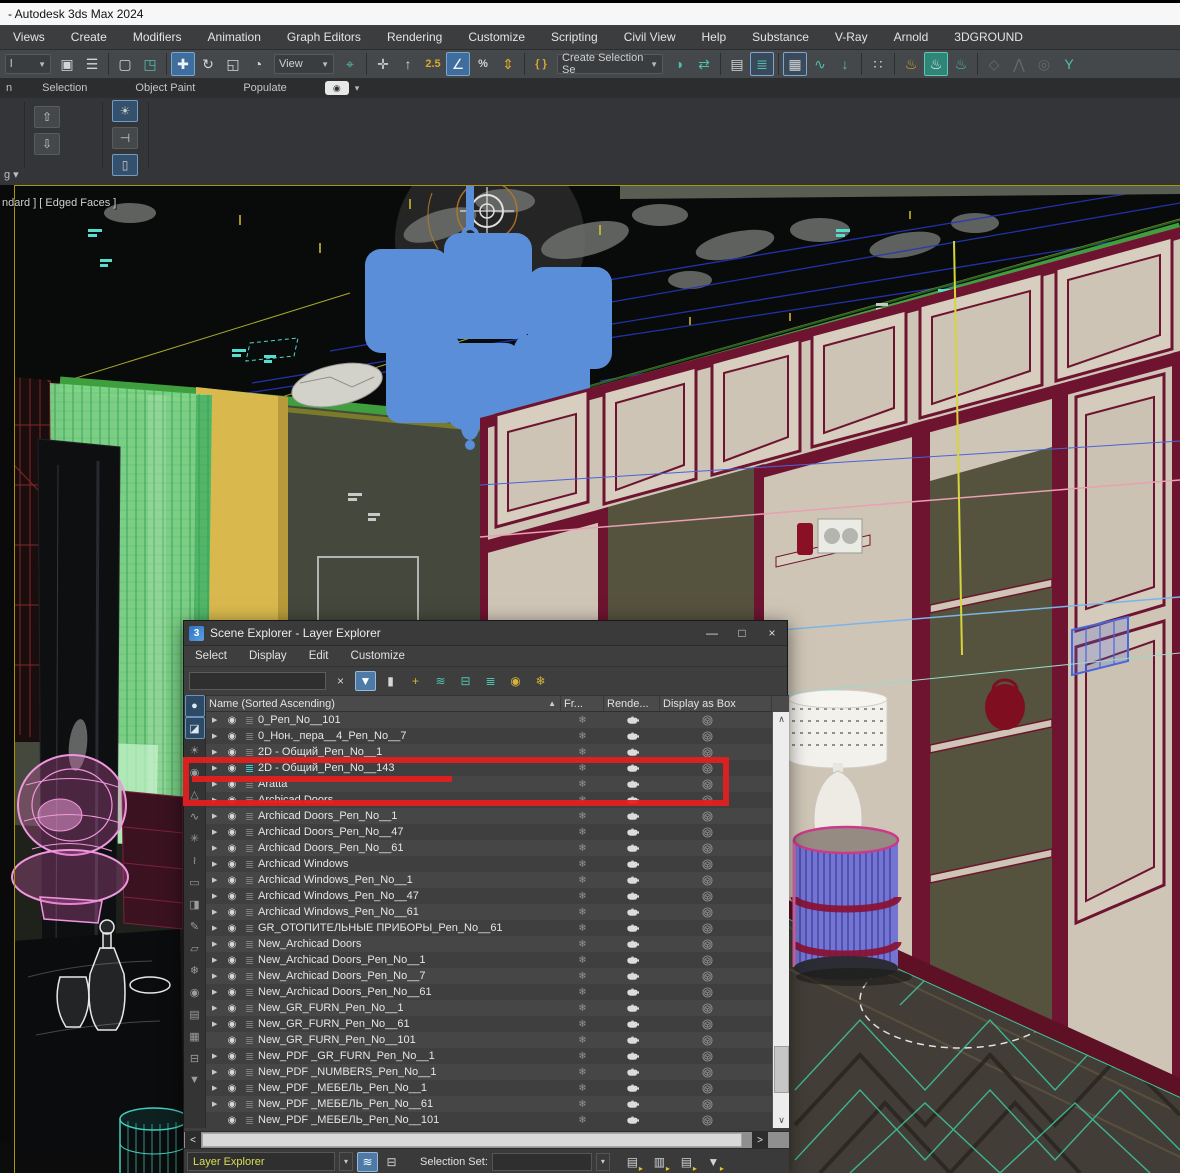 The height and width of the screenshot is (1173, 1180). What do you see at coordinates (489, 720) in the screenshot?
I see `layer-row: ▶ ◉ ≣ 0_Pen_No__101 ❄` at bounding box center [489, 720].